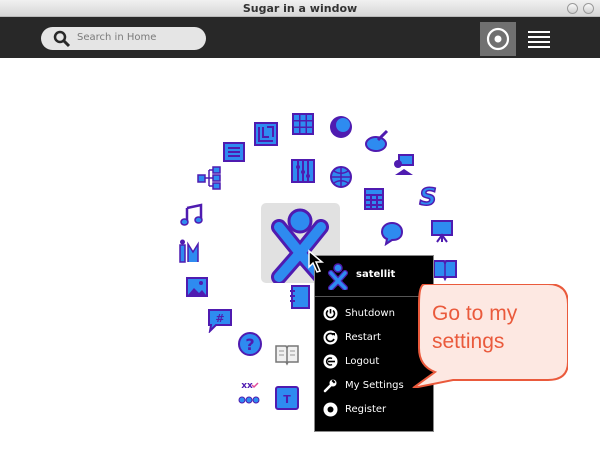 The image size is (600, 468). Describe the element at coordinates (392, 233) in the screenshot. I see `chat-icon` at that location.